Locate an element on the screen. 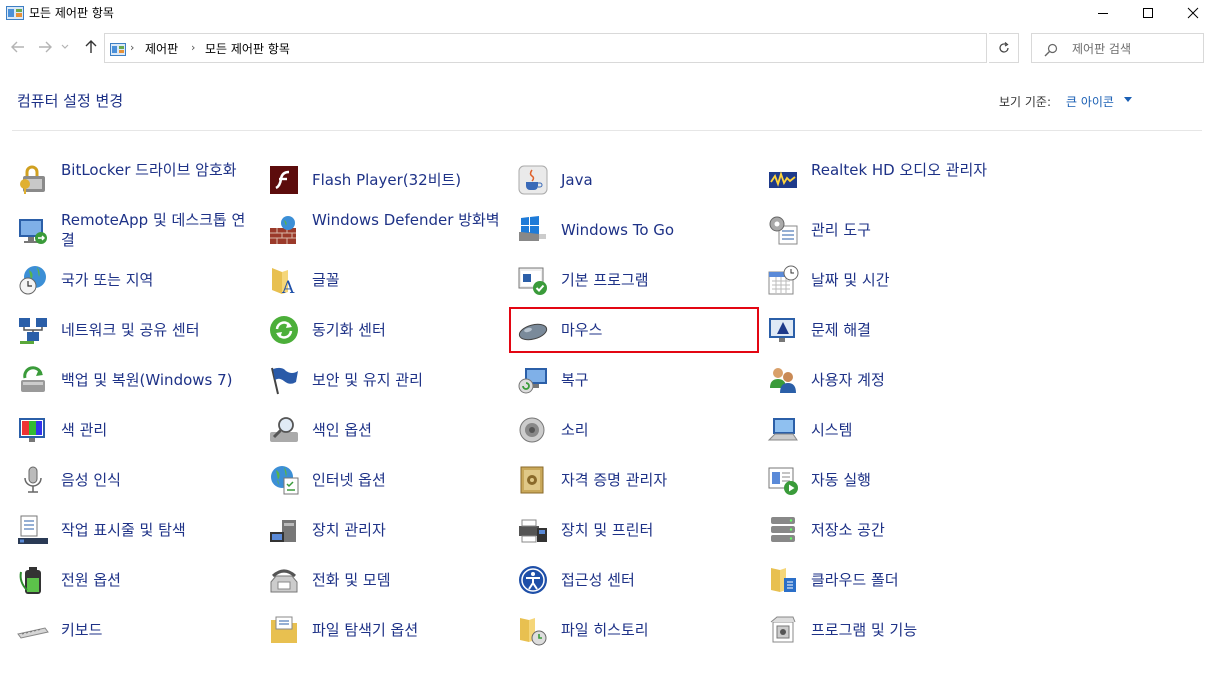  users-icon is located at coordinates (783, 380).